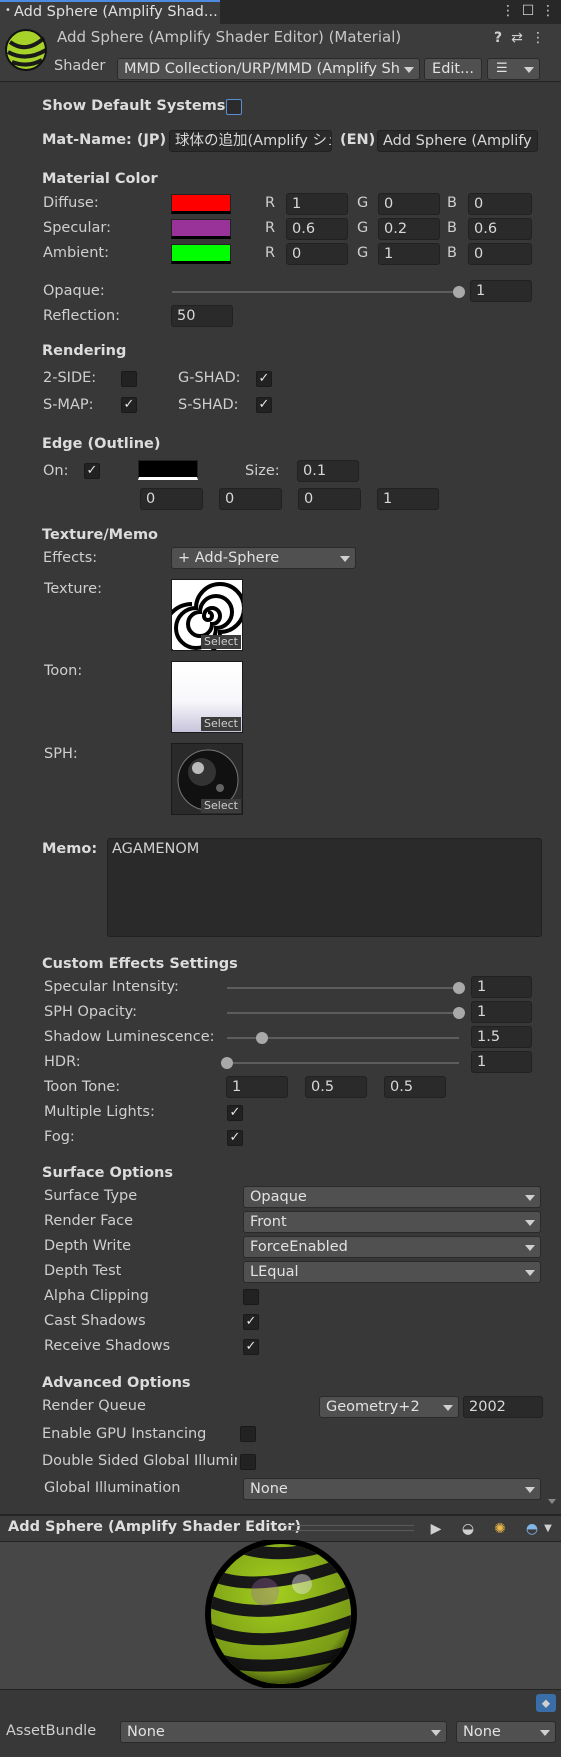 The height and width of the screenshot is (1757, 561). Describe the element at coordinates (317, 229) in the screenshot. I see `specular-r-field: 0.6` at that location.